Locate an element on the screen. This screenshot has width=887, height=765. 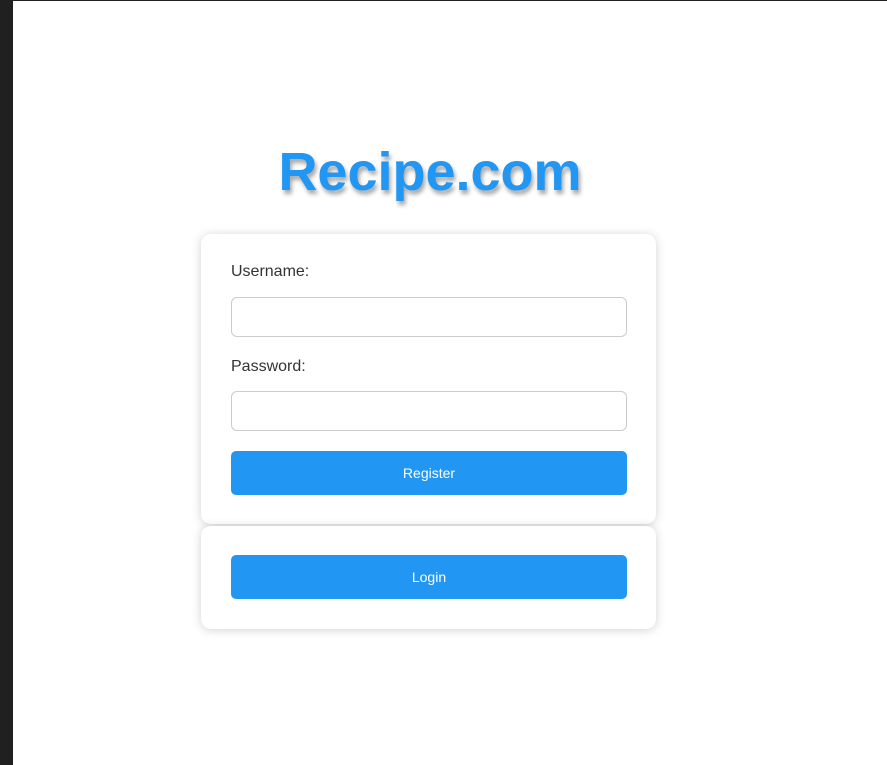
password-label: Password: is located at coordinates (268, 366).